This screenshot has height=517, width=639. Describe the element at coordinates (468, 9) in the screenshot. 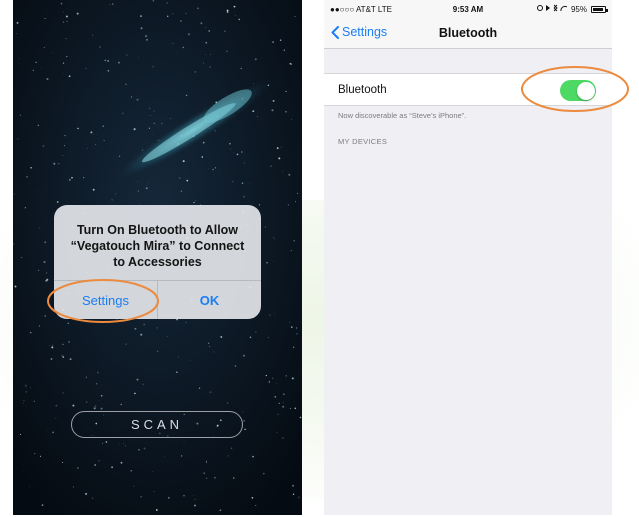

I see `status-bar: ●●○○○ AT&T LTE 9:53 AM 95%` at that location.